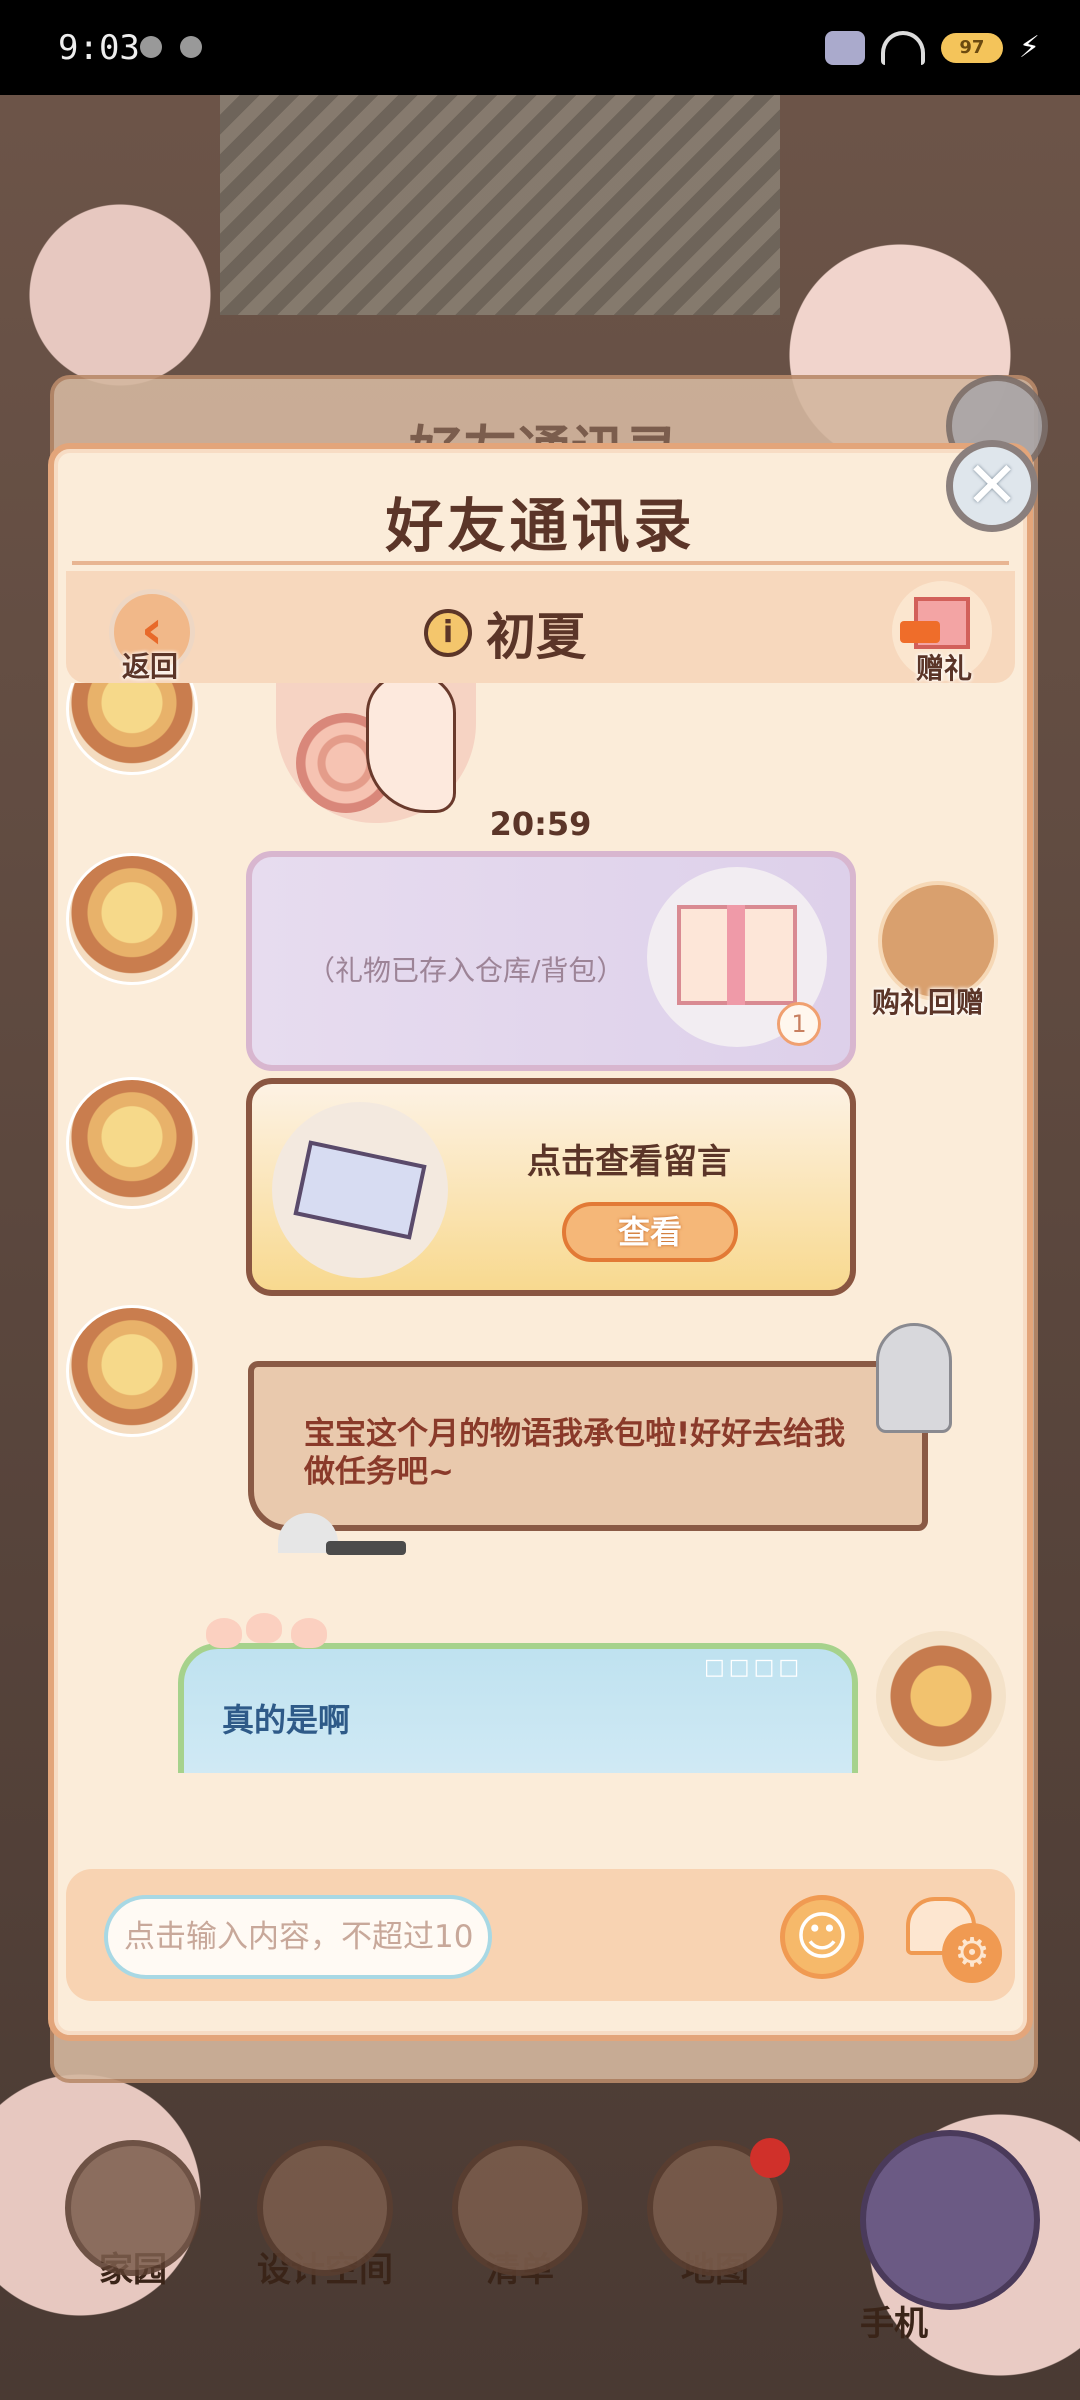 The width and height of the screenshot is (1080, 2400). What do you see at coordinates (914, 1378) in the screenshot?
I see `tassel-decoration-icon` at bounding box center [914, 1378].